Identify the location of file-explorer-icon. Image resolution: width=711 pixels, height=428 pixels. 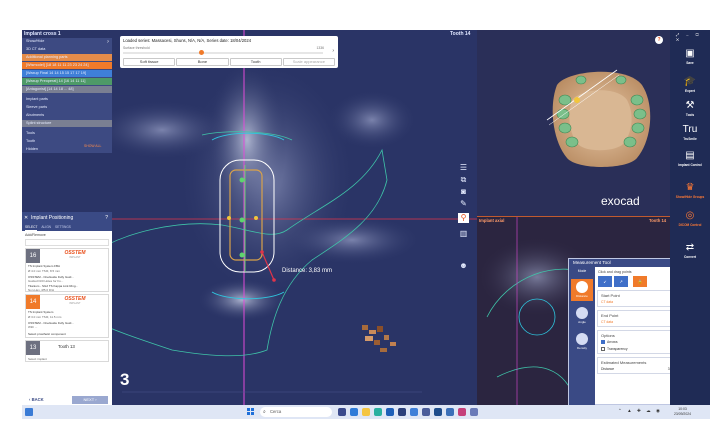
(366, 412).